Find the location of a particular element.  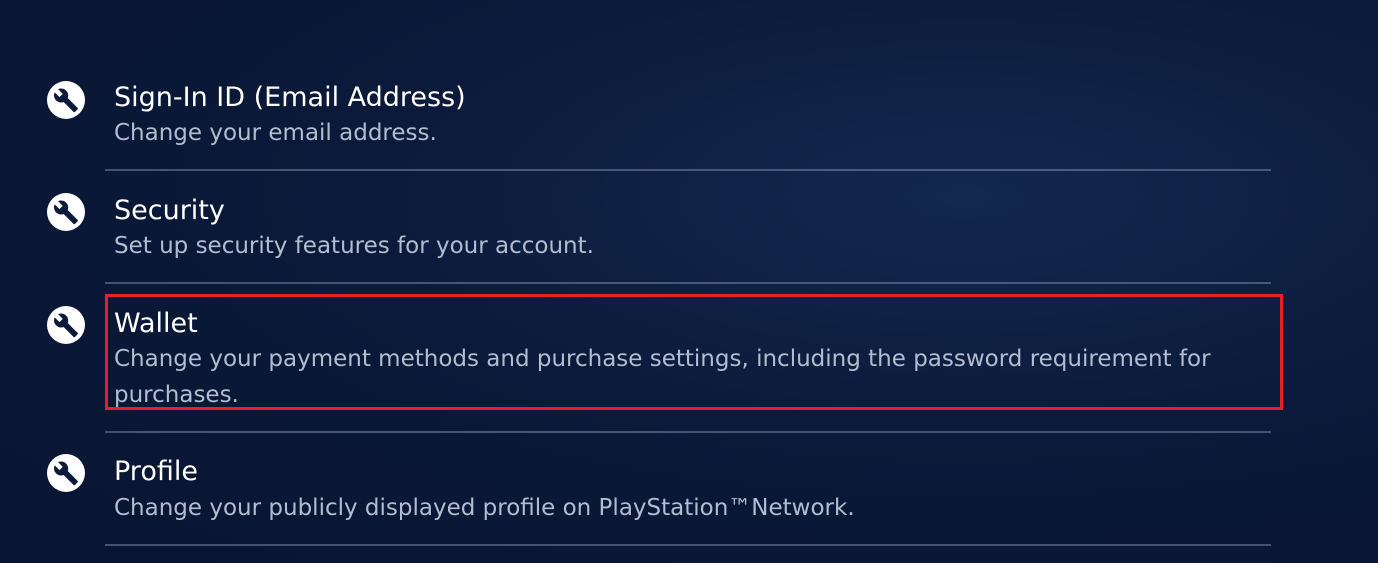

menu-item-title: Wallet is located at coordinates (156, 323).